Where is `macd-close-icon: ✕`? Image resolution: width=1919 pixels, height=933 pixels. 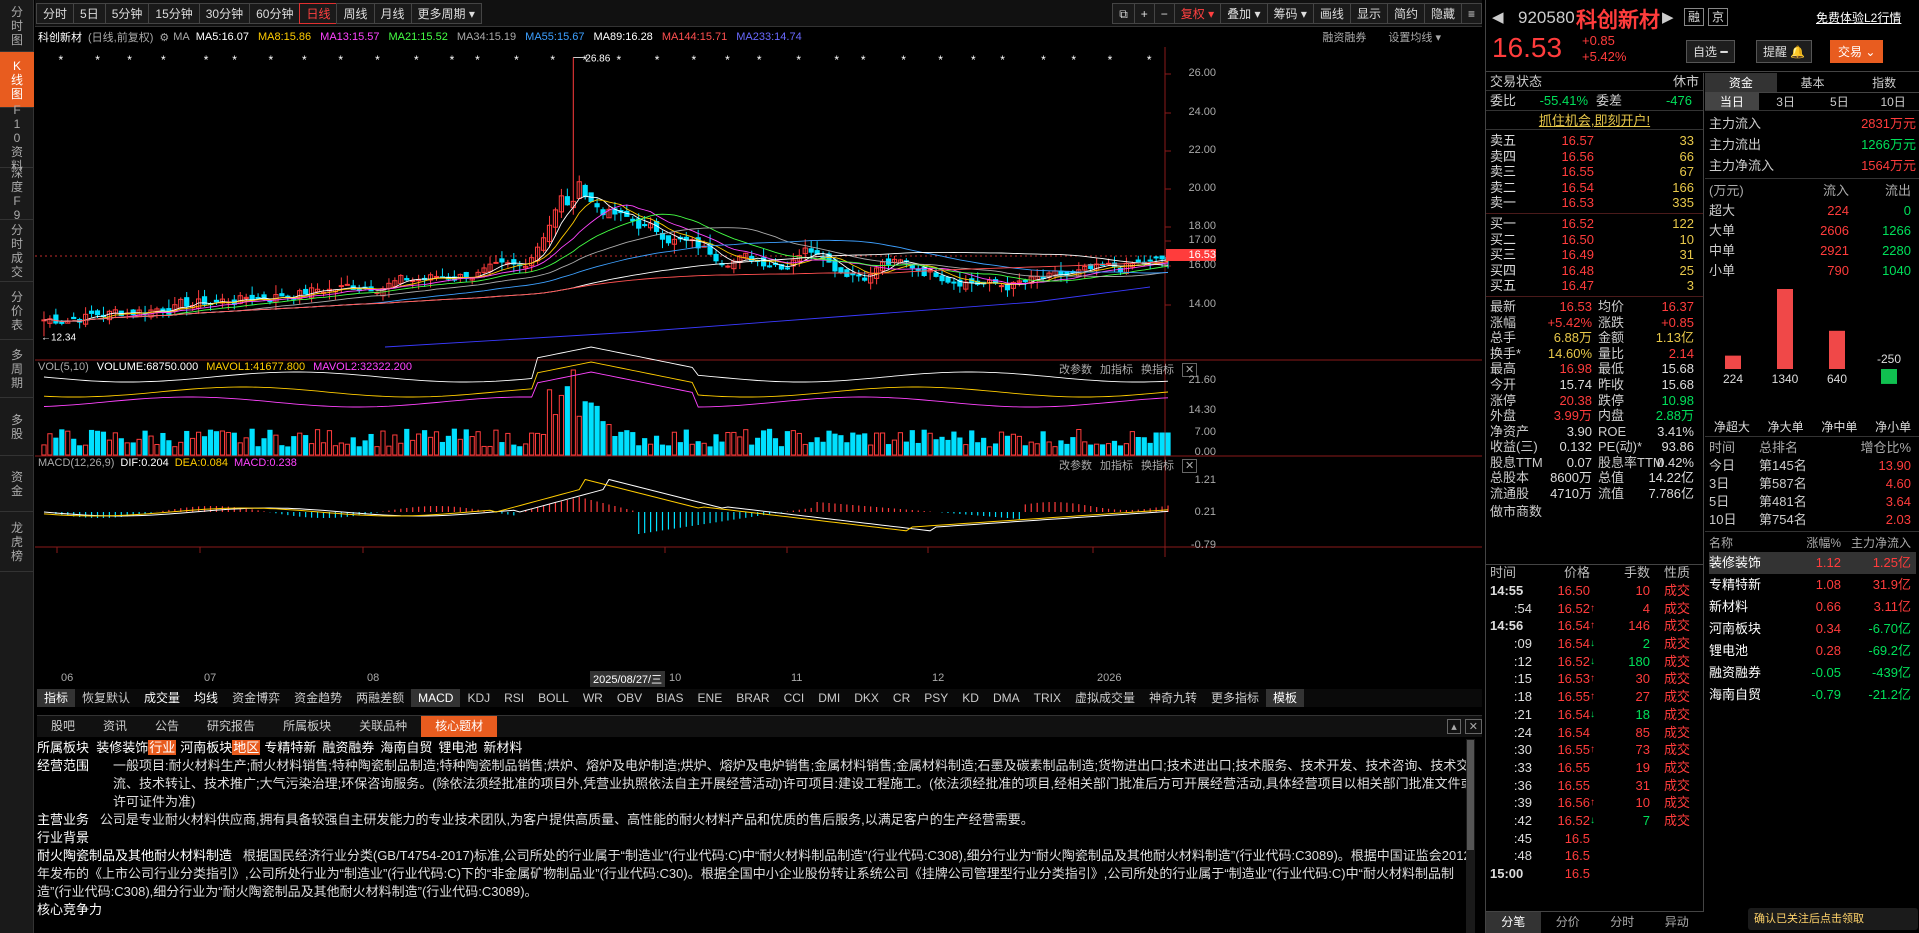
macd-close-icon: ✕ is located at coordinates (1190, 466).